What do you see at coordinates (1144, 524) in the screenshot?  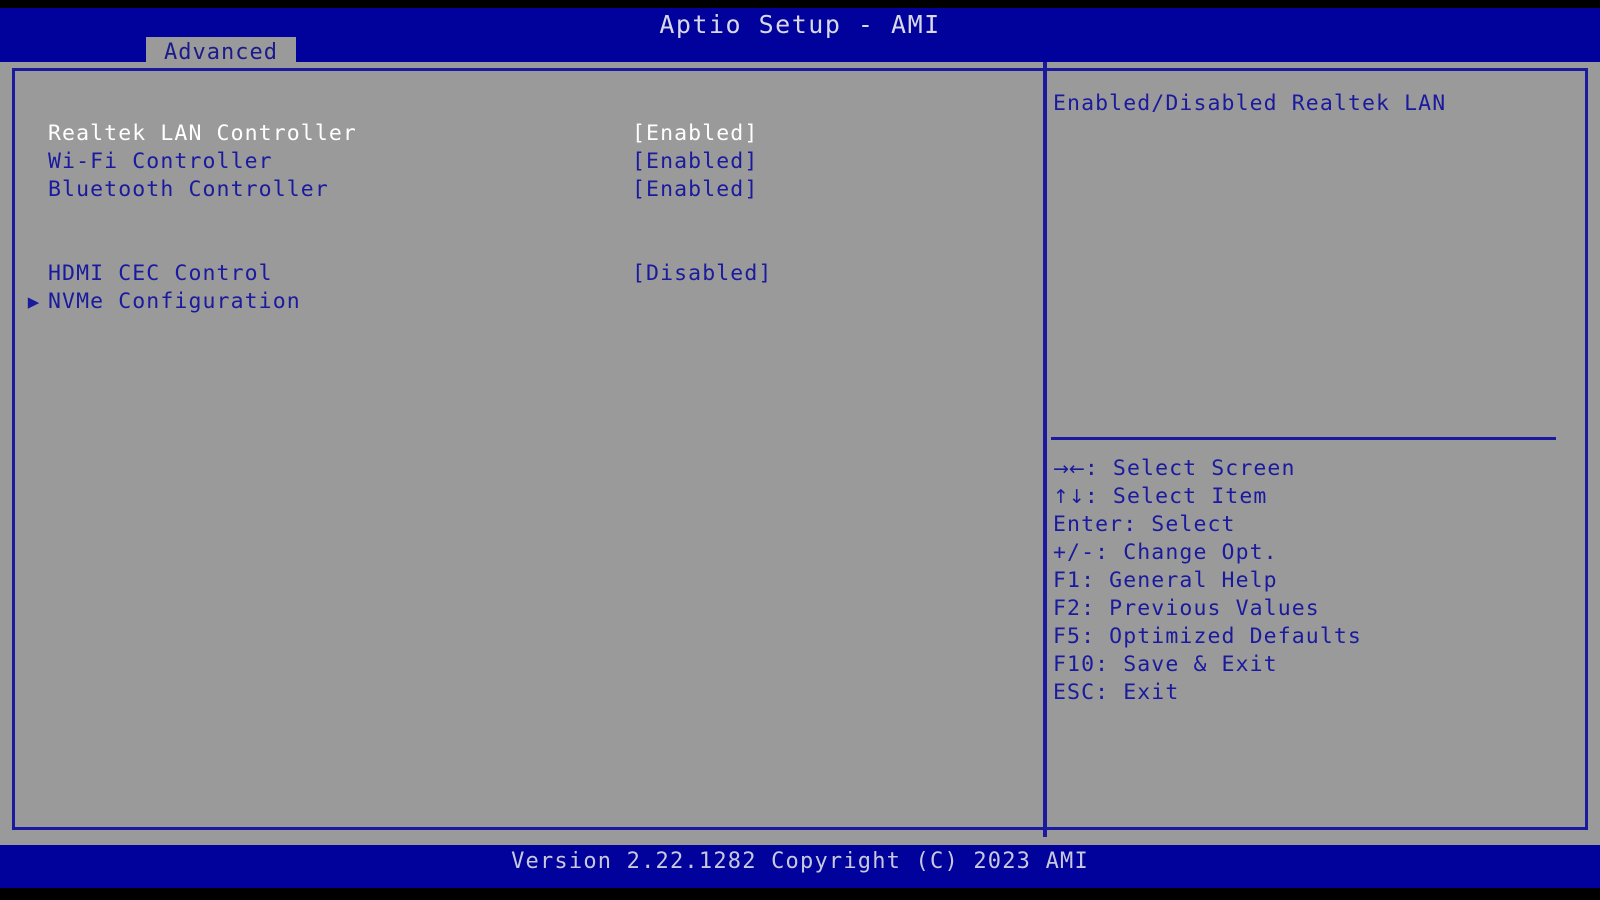 I see `key-legend-label: Enter: Select` at bounding box center [1144, 524].